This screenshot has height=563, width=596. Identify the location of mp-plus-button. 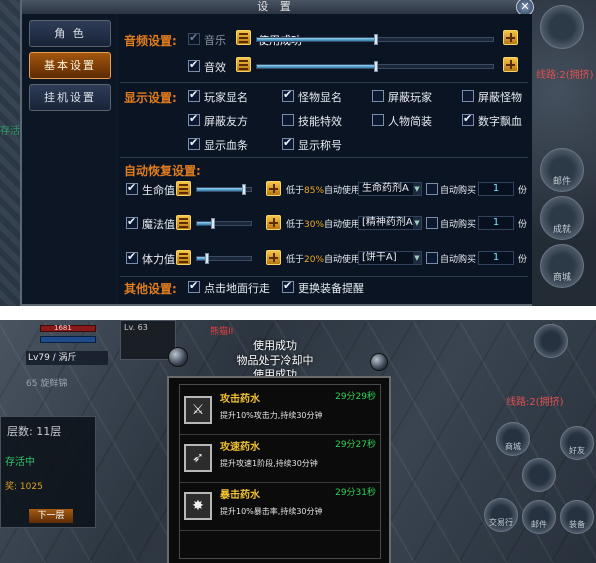
(273, 222).